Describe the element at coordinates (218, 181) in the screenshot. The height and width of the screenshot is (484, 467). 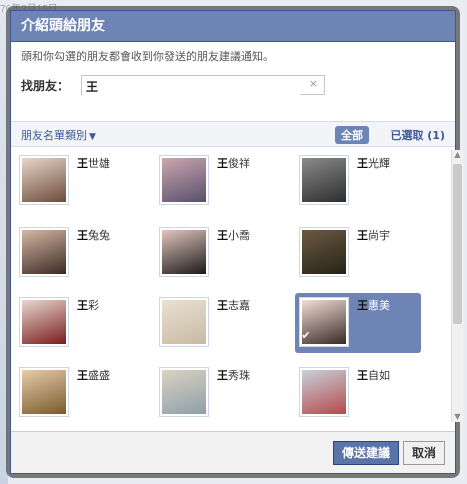
I see `friend-item: 王俊祥` at that location.